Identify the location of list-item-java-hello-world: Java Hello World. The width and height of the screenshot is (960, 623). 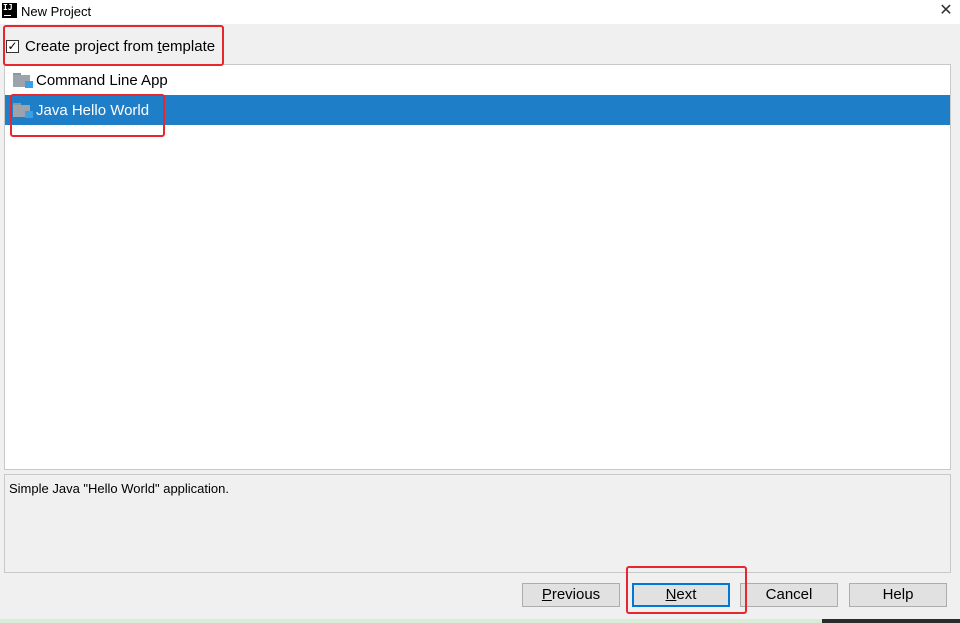
(477, 110).